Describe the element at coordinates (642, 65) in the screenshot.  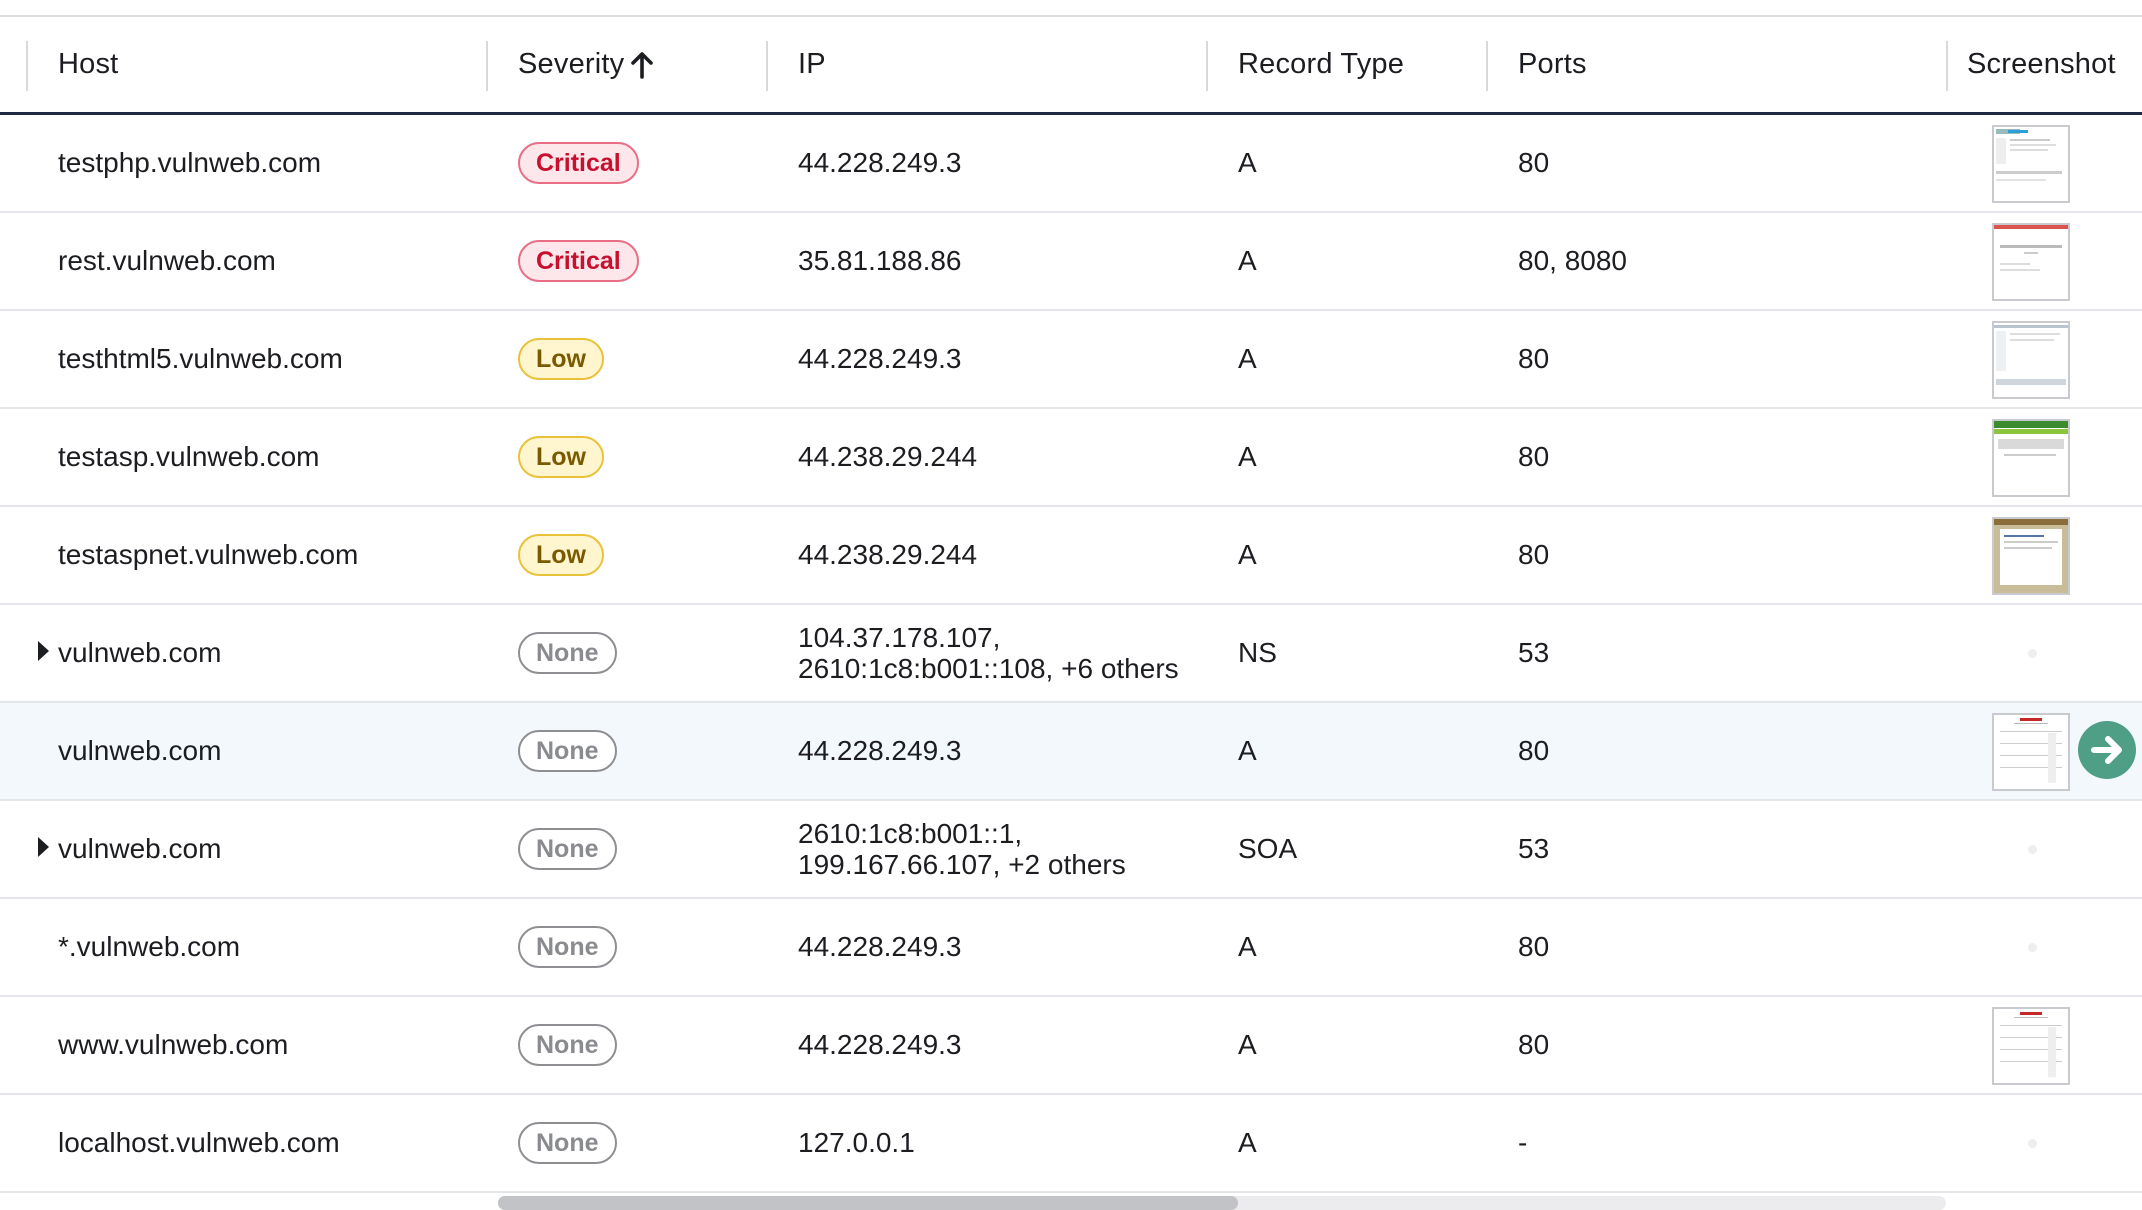
I see `arrow-up-icon` at that location.